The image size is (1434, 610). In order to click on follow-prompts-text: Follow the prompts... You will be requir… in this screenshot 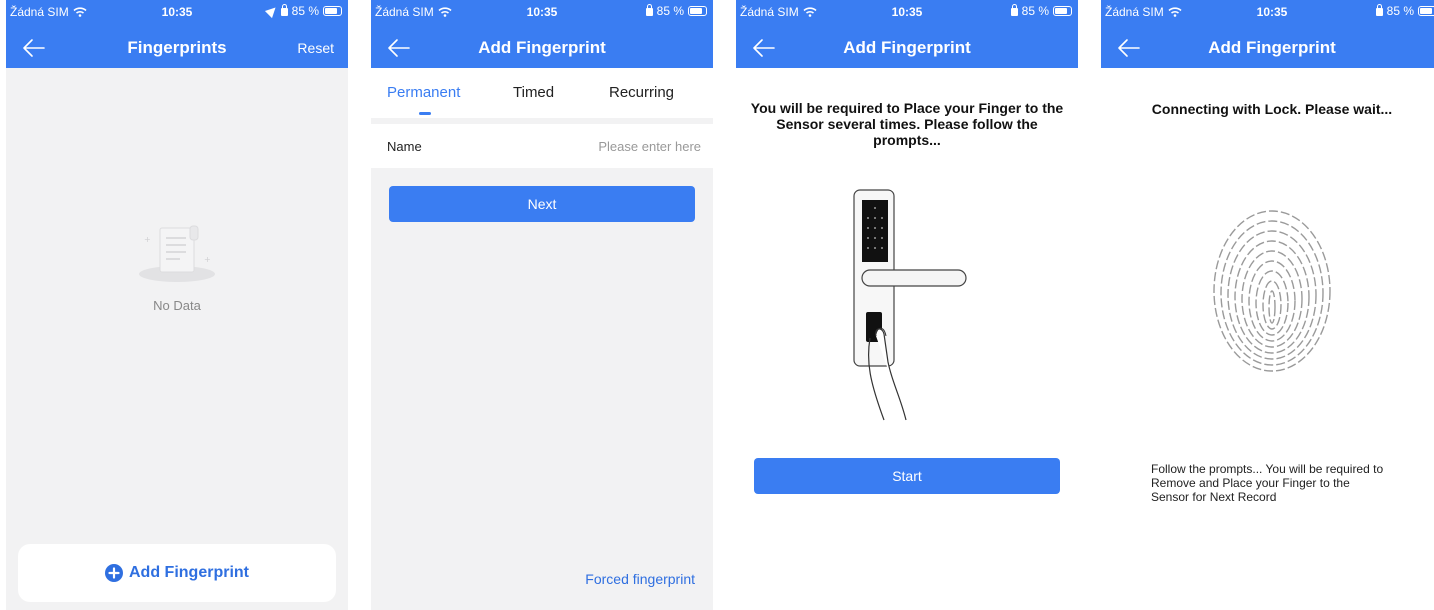, I will do `click(1267, 483)`.